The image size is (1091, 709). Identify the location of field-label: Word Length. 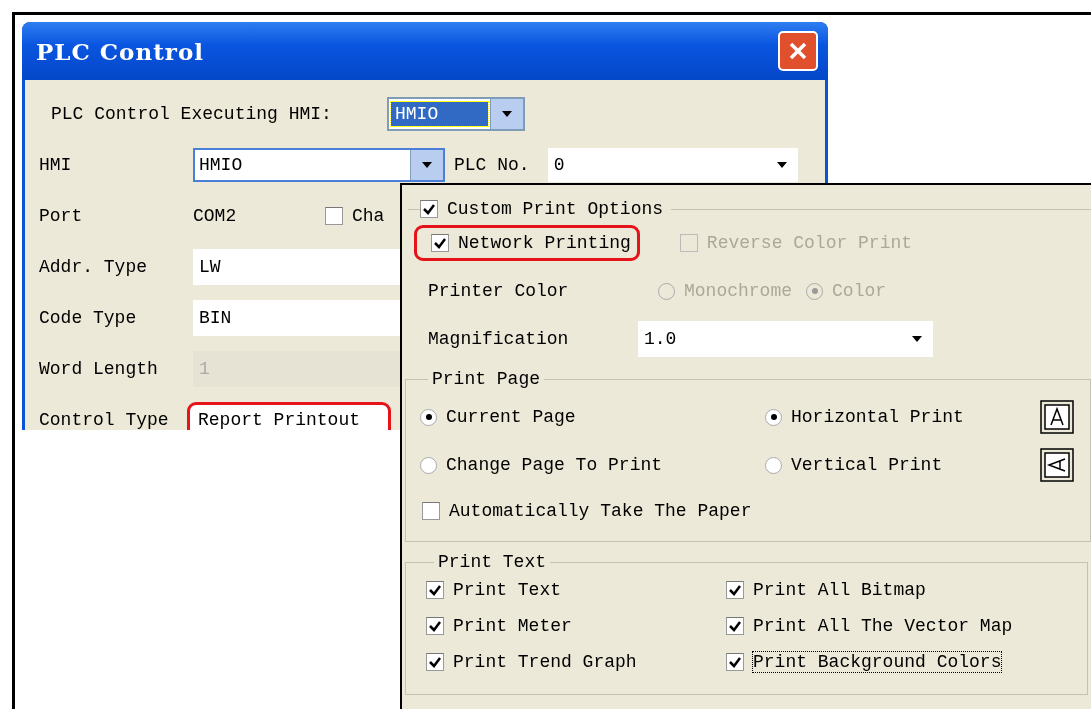
(99, 368).